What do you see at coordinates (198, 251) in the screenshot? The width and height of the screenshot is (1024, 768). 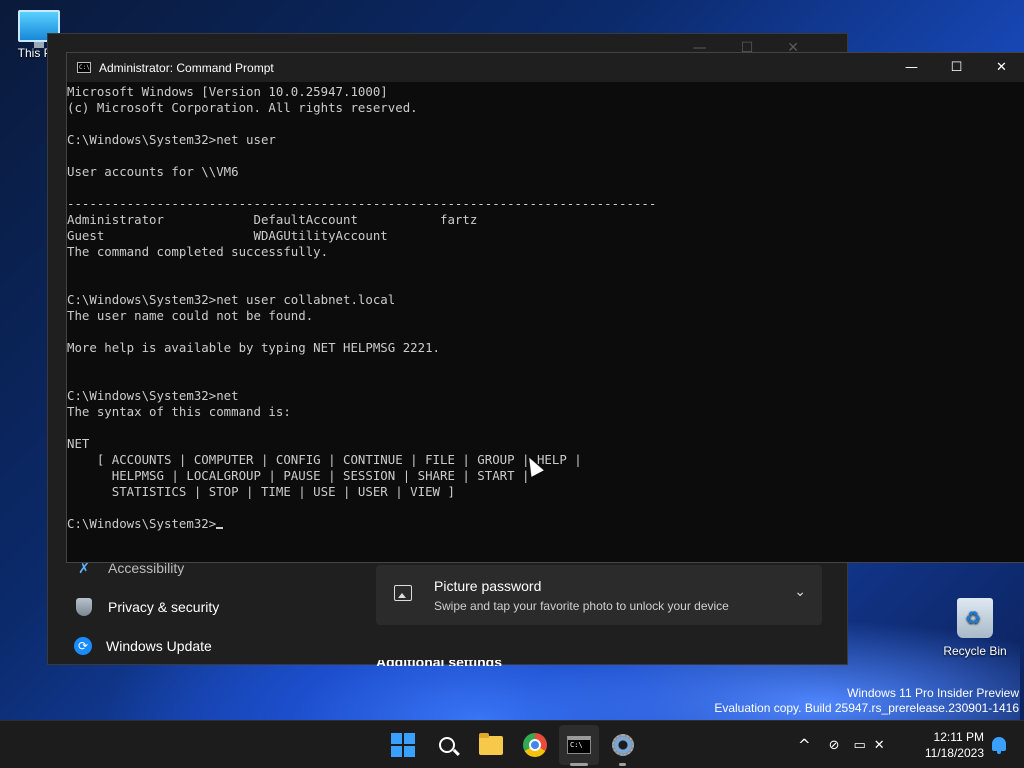 I see `console-line: The command completed successfully.` at bounding box center [198, 251].